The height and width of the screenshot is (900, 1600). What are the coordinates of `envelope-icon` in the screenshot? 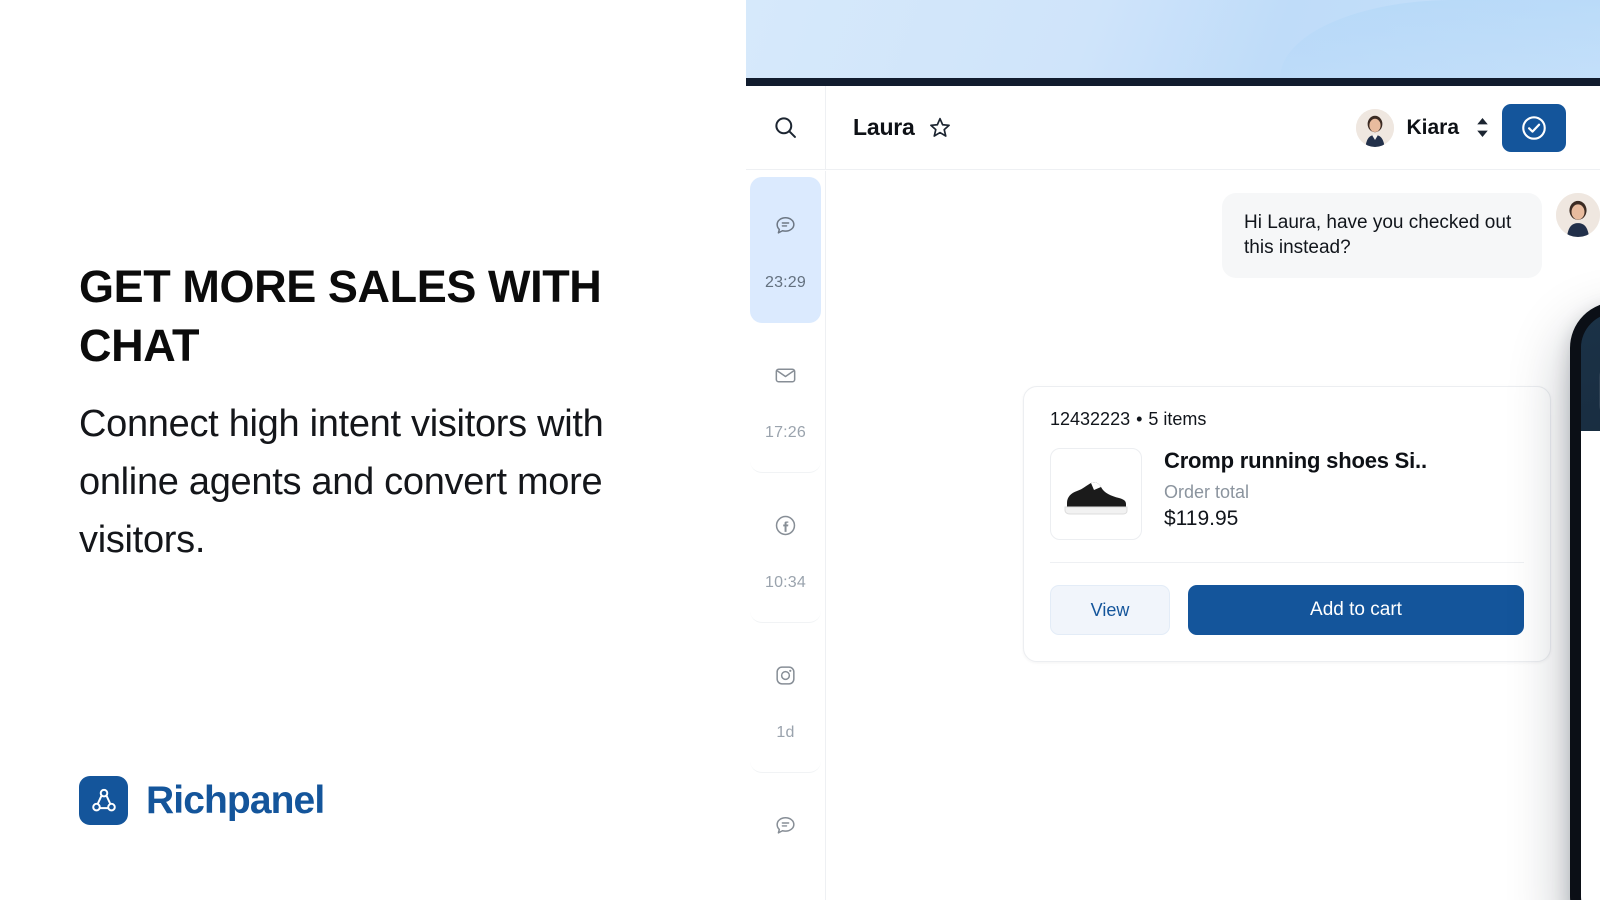 It's located at (785, 375).